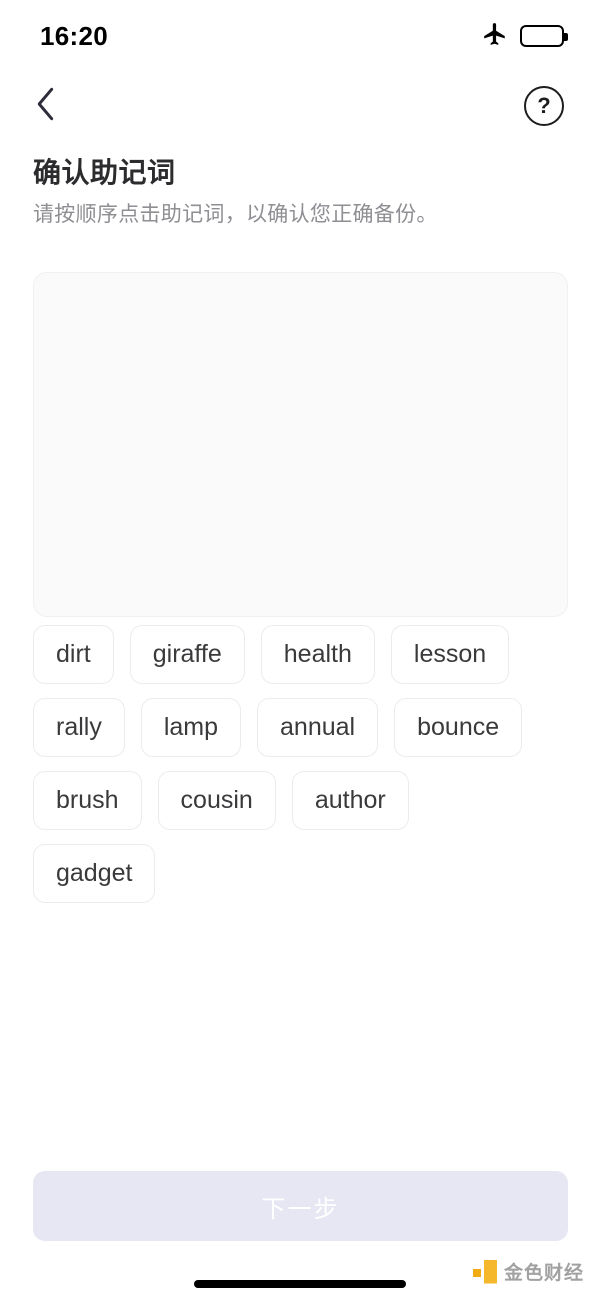  Describe the element at coordinates (300, 36) in the screenshot. I see `status-bar: 16:20` at that location.